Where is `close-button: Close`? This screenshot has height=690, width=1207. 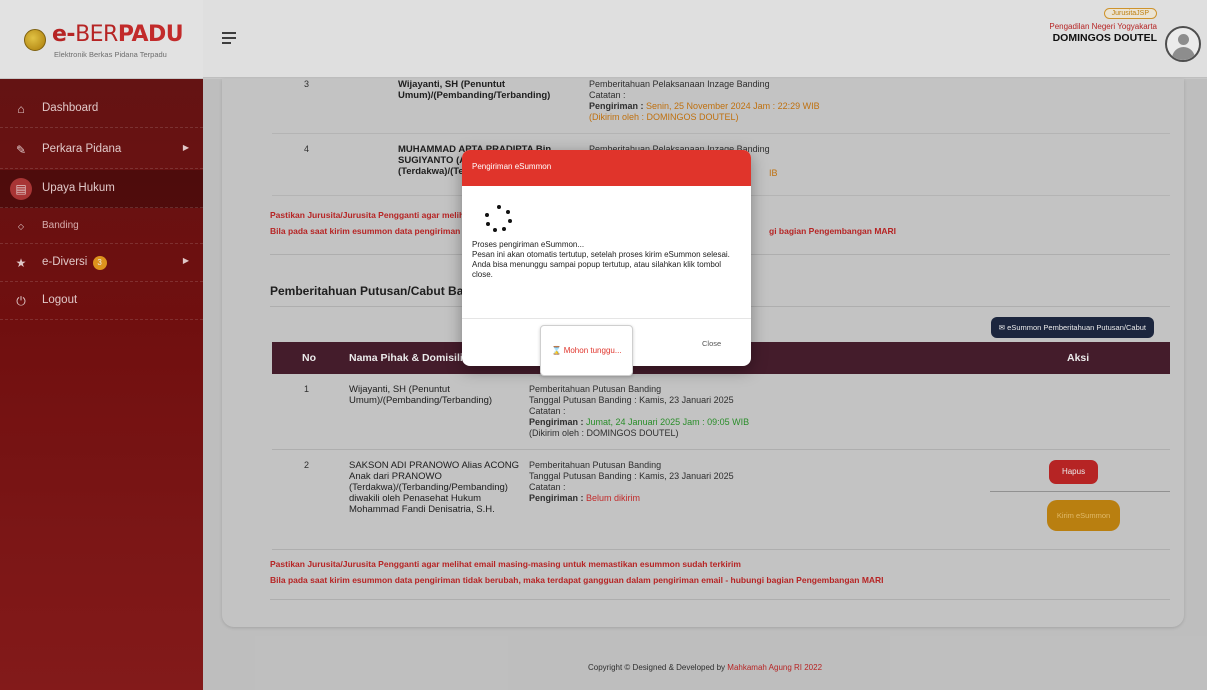
close-button: Close is located at coordinates (711, 343).